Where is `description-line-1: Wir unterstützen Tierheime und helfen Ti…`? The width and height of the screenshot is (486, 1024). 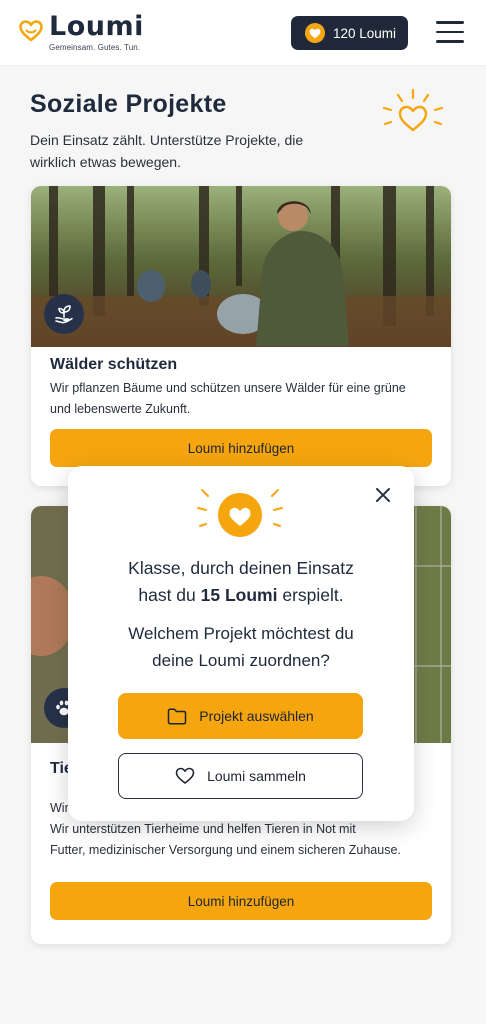
description-line-1: Wir unterstützen Tierheime und helfen Ti… is located at coordinates (203, 829).